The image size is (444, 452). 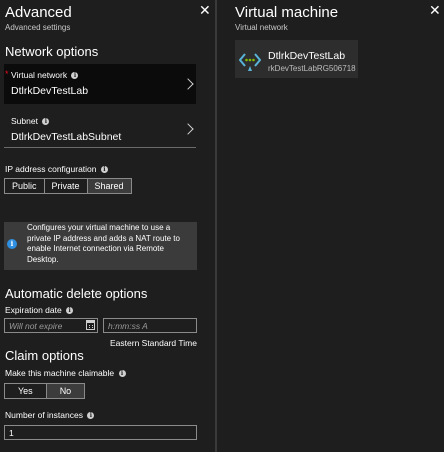 What do you see at coordinates (39, 75) in the screenshot?
I see `virtual-network-label: Virtual network` at bounding box center [39, 75].